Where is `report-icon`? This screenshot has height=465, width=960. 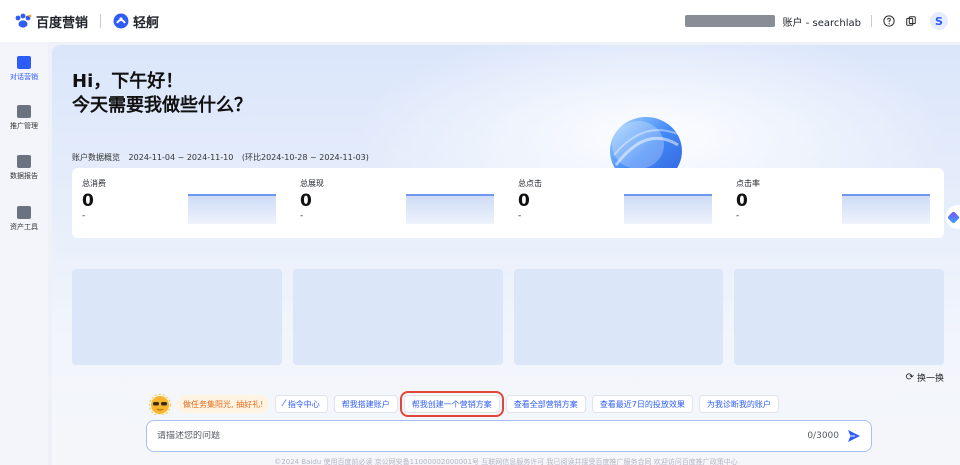
report-icon is located at coordinates (24, 161).